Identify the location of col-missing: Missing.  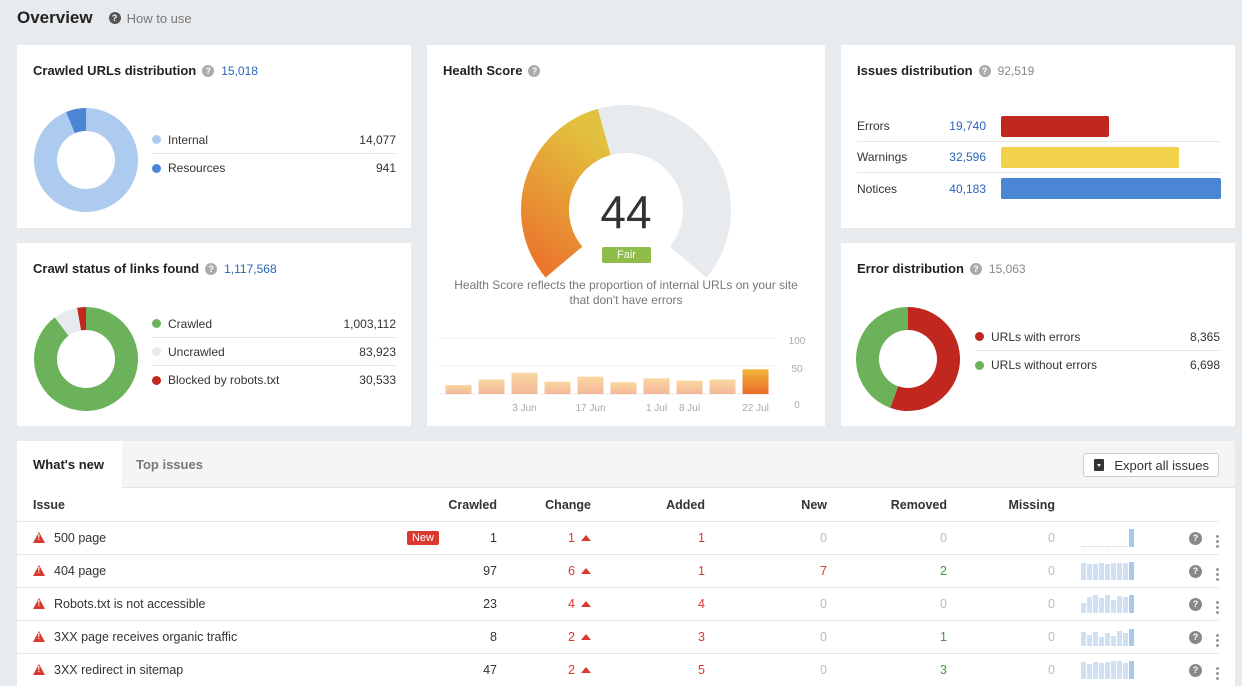
(1002, 505).